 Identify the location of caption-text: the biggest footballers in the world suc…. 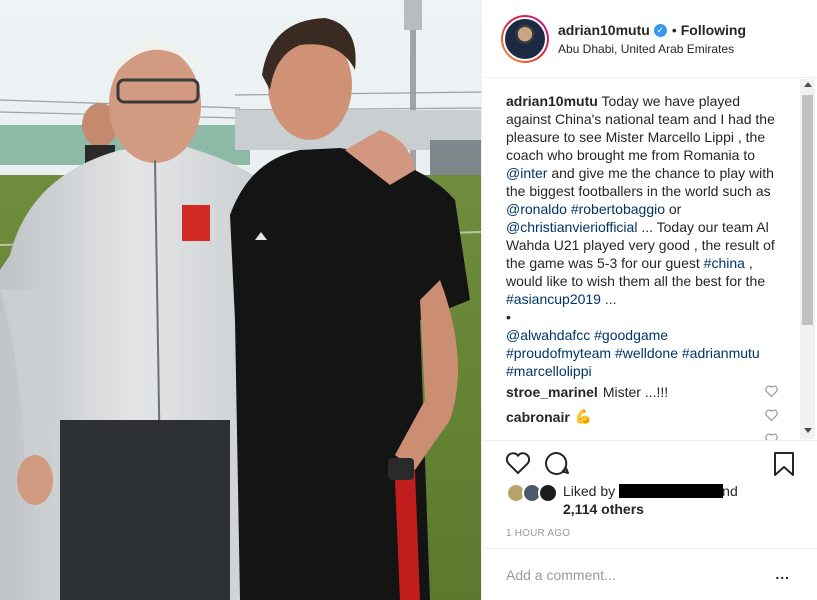
(638, 191).